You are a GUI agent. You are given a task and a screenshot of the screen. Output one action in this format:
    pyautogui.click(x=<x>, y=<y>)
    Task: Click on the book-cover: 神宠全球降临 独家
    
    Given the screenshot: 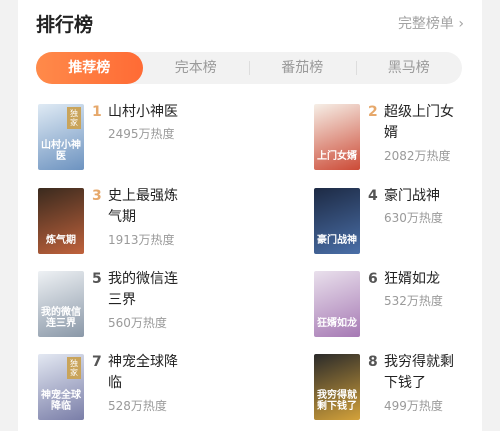 What is the action you would take?
    pyautogui.click(x=61, y=387)
    